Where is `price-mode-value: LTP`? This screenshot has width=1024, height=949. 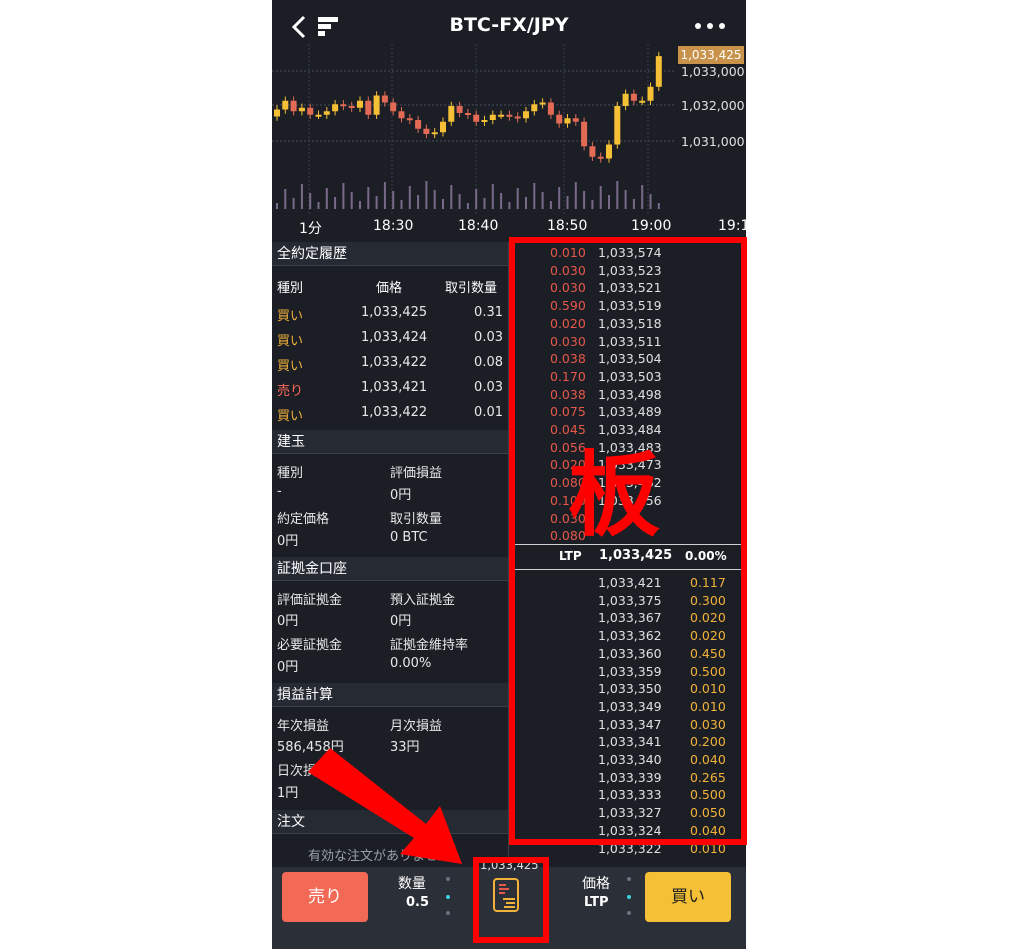 price-mode-value: LTP is located at coordinates (596, 902).